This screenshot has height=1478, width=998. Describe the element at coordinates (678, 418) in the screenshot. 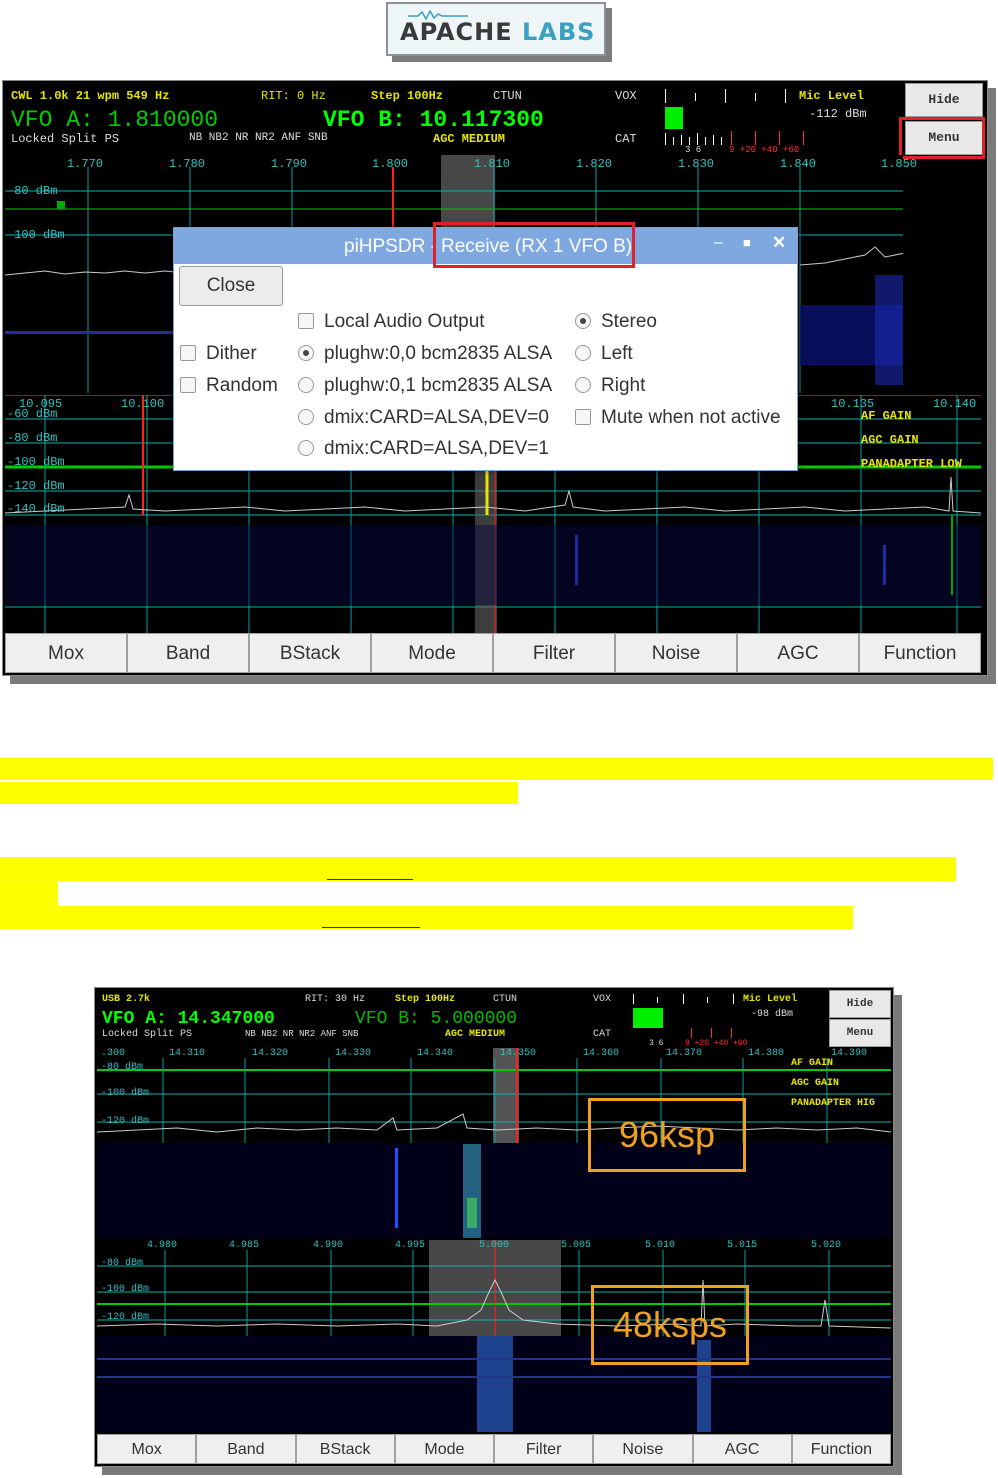

I see `mute-checkbox: Mute when not active` at that location.